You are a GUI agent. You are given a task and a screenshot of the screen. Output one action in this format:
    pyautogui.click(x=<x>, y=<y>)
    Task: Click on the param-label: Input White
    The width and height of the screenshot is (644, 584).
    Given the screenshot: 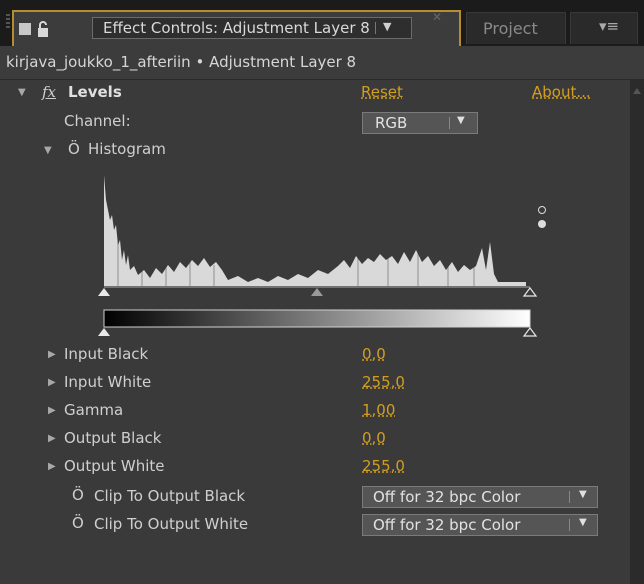 What is the action you would take?
    pyautogui.click(x=108, y=382)
    